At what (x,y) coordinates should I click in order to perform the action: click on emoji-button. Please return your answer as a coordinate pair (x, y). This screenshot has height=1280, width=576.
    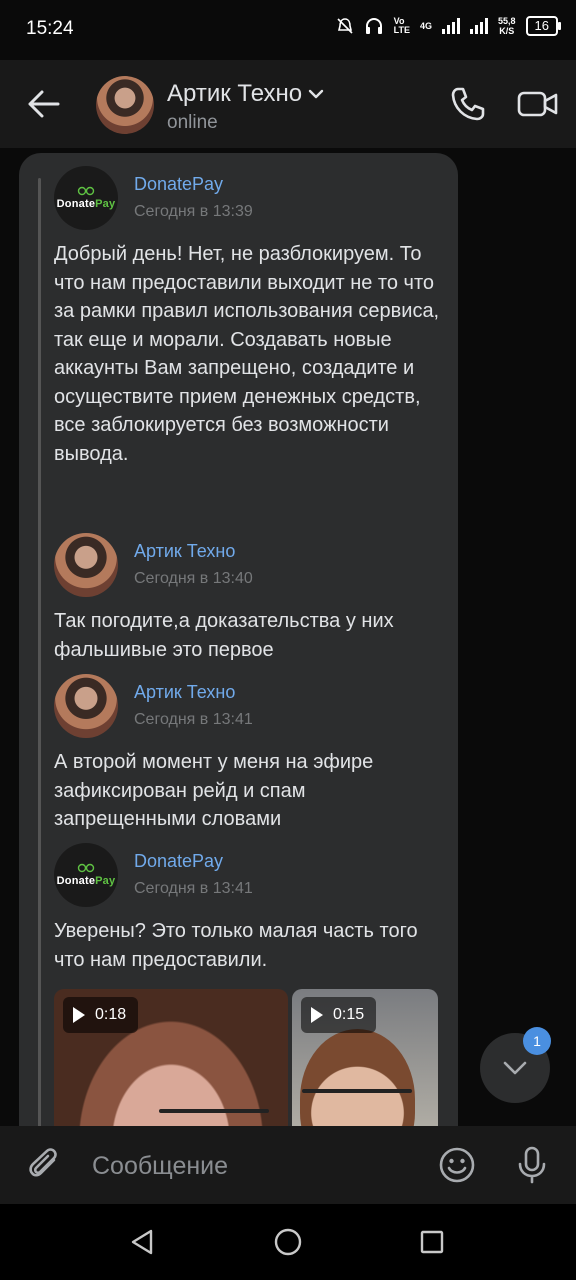
    Looking at the image, I should click on (457, 1165).